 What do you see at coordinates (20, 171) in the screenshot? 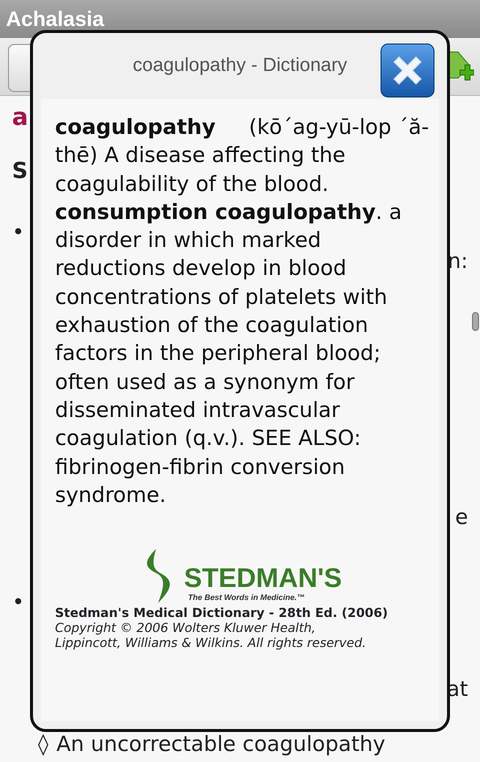
I see `section-heading: S` at bounding box center [20, 171].